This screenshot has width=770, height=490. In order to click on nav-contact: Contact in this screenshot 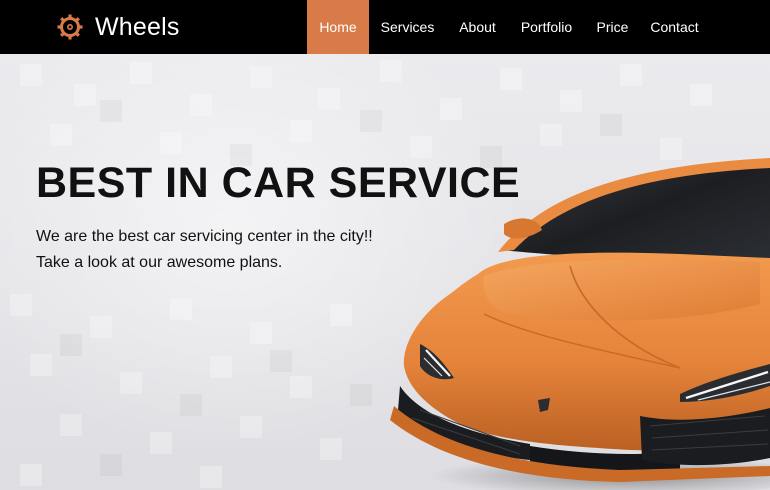, I will do `click(674, 27)`.